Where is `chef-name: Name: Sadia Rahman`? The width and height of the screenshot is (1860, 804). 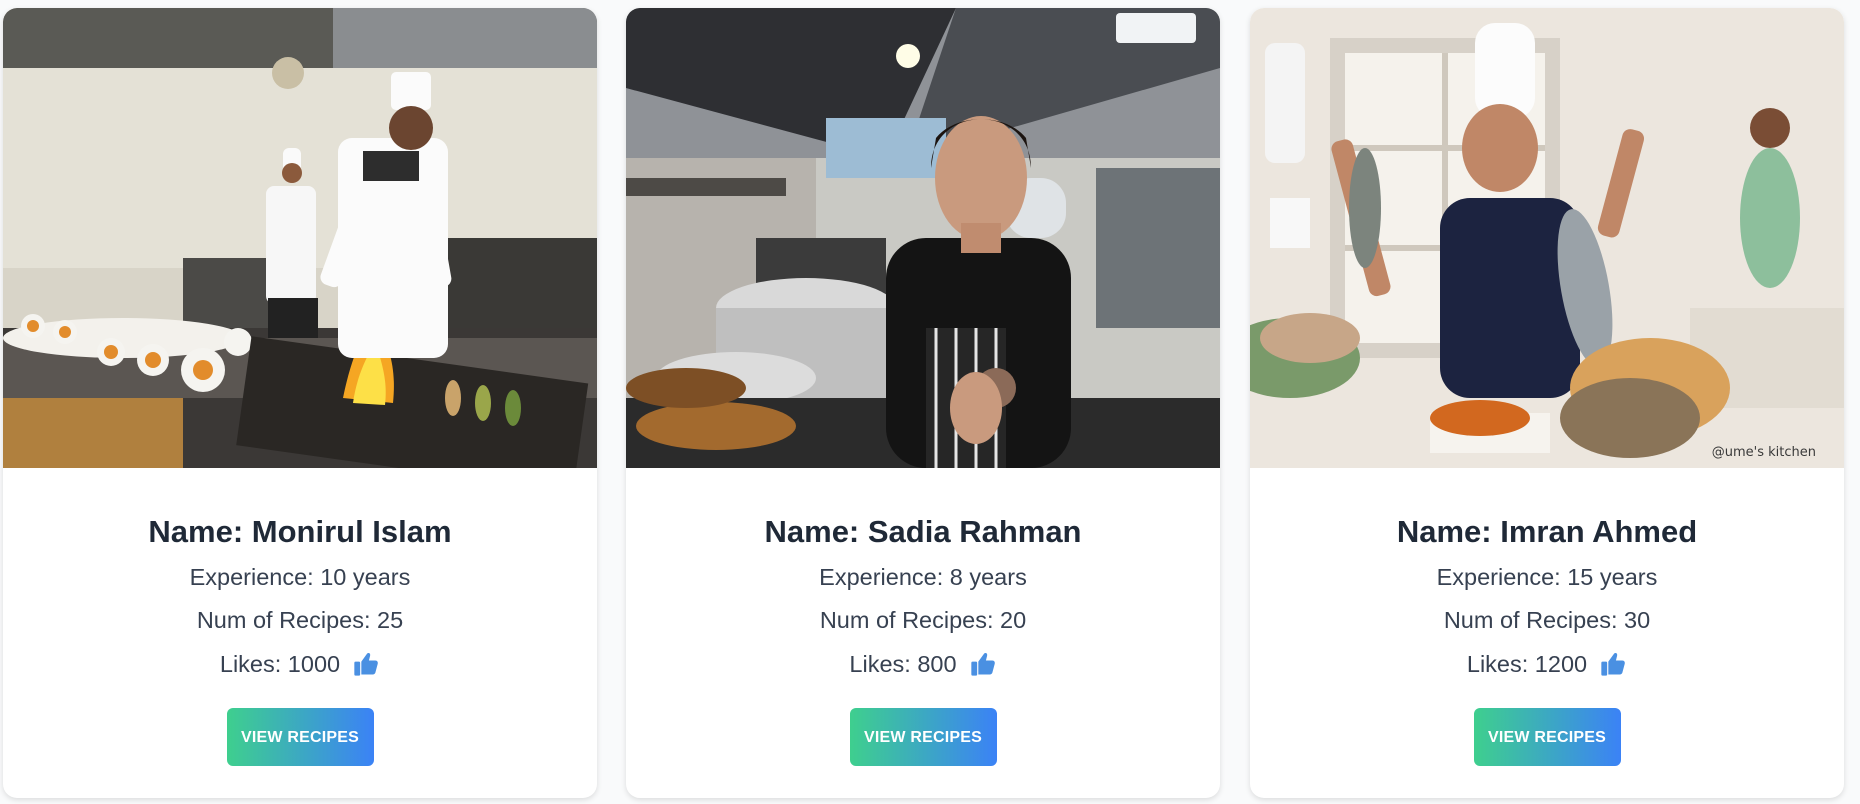 chef-name: Name: Sadia Rahman is located at coordinates (923, 531).